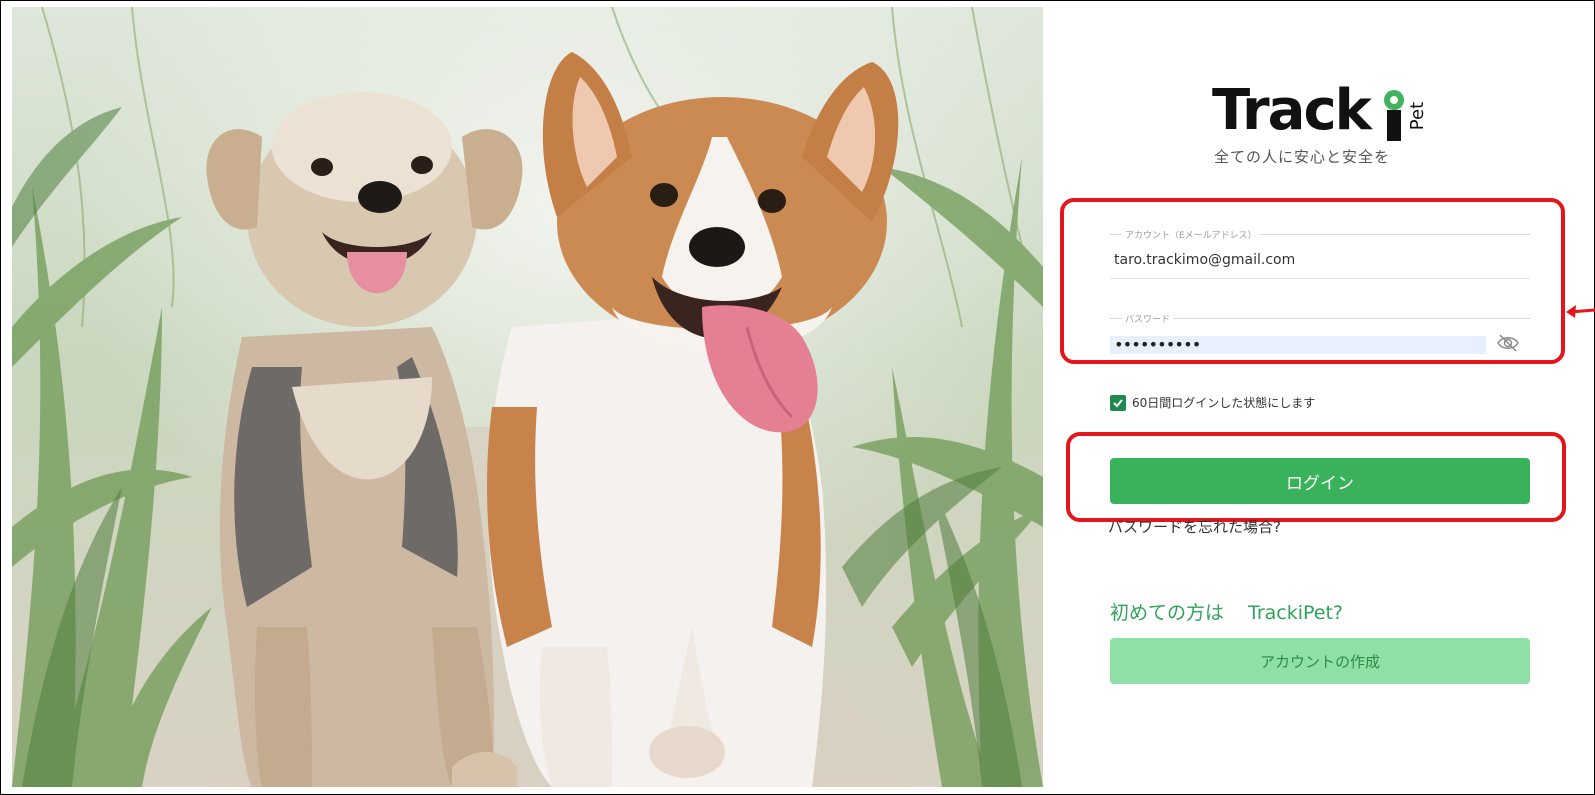 The height and width of the screenshot is (795, 1595). What do you see at coordinates (1226, 611) in the screenshot?
I see `signup-prompt: 初めての方は TrackiPet?` at bounding box center [1226, 611].